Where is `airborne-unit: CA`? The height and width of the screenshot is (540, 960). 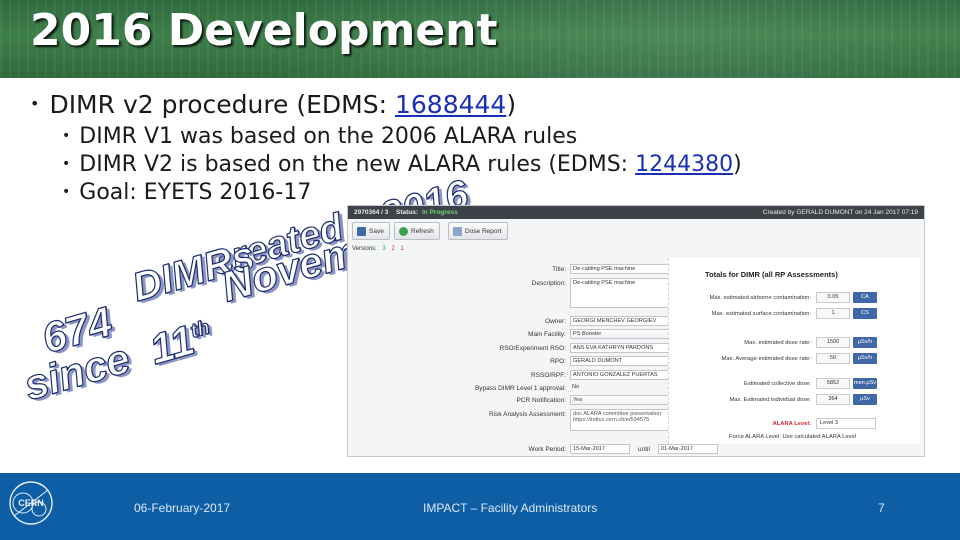
airborne-unit: CA is located at coordinates (865, 297).